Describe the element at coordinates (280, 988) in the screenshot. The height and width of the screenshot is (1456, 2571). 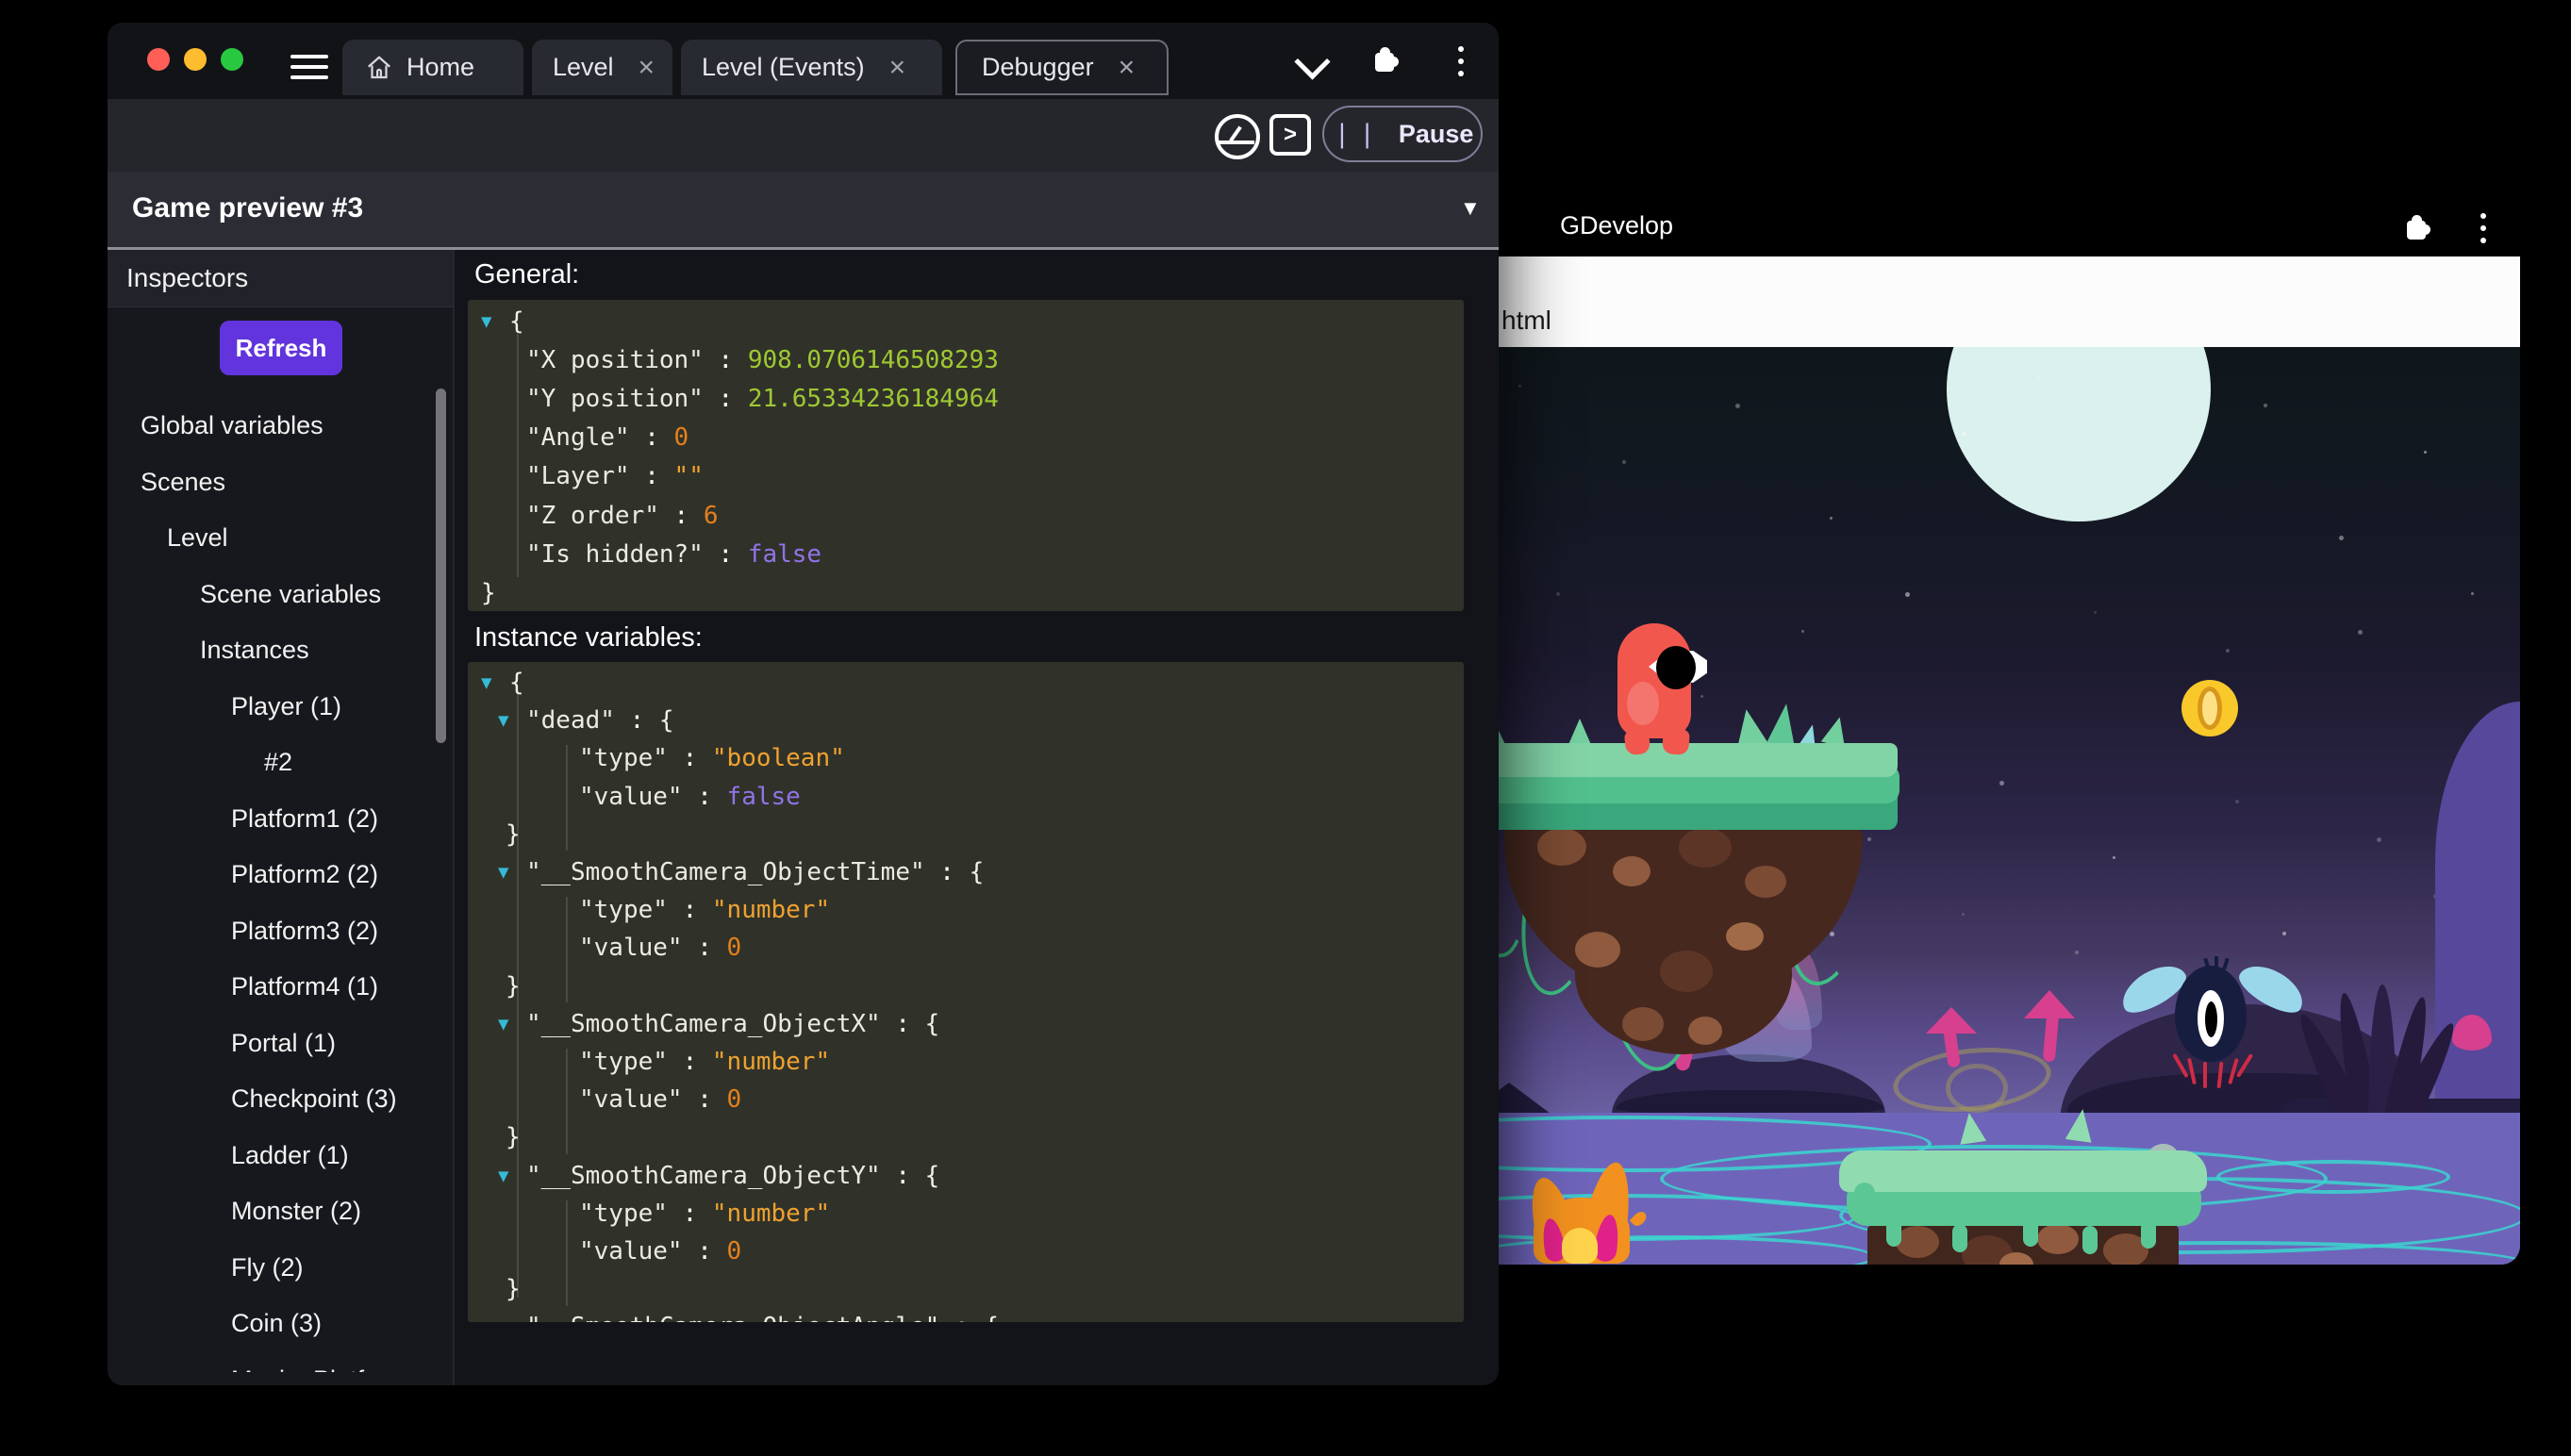
I see `sidebar-item: Platform4 (1)` at that location.